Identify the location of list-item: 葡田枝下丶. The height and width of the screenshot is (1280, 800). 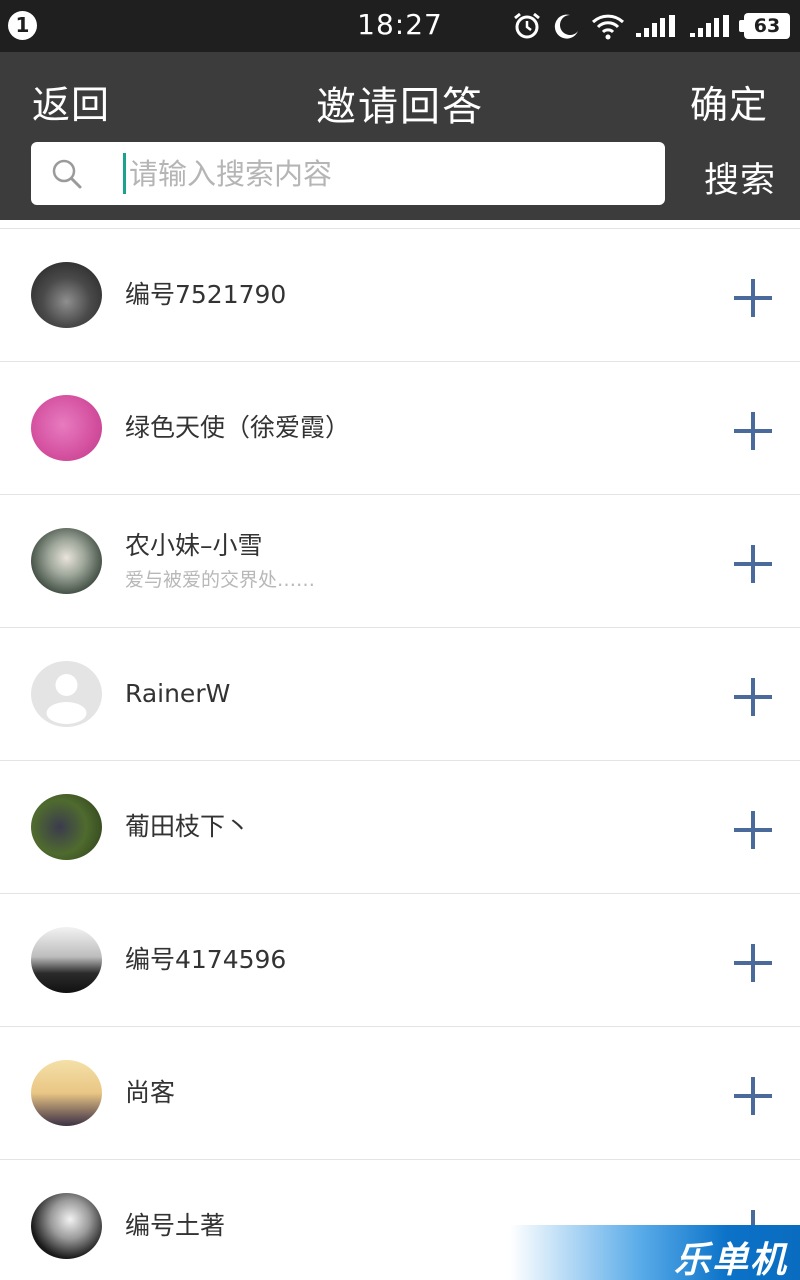
(400, 827).